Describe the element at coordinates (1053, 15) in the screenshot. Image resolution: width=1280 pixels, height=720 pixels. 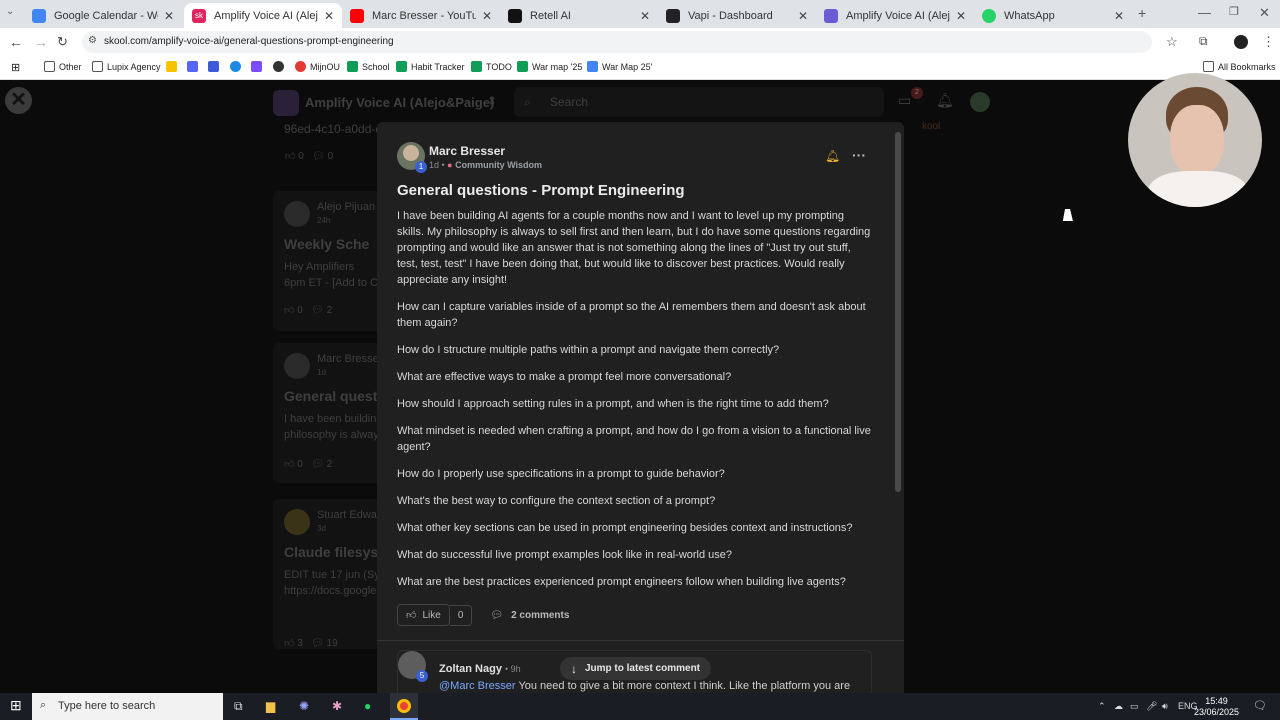
I see `tab-whatsapp: WhatsApp ✕` at that location.